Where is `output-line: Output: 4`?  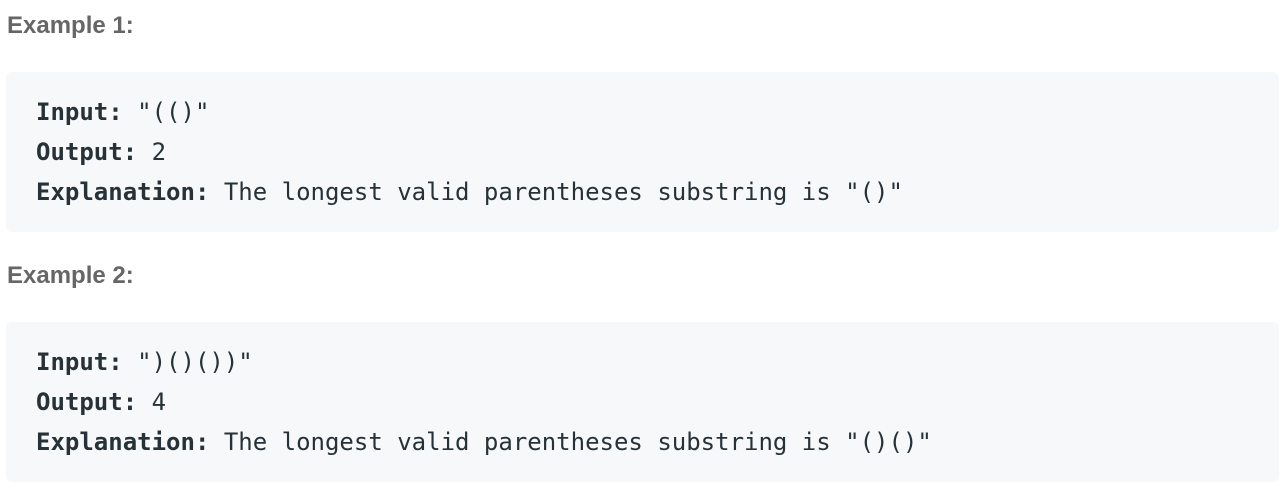
output-line: Output: 4 is located at coordinates (484, 402).